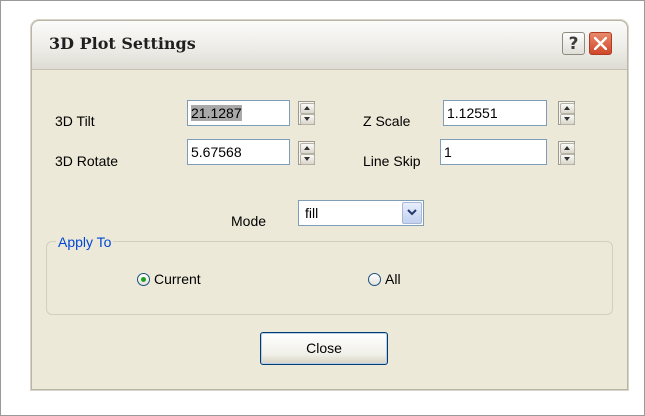 The image size is (645, 416). I want to click on mode-dropdown-button, so click(412, 213).